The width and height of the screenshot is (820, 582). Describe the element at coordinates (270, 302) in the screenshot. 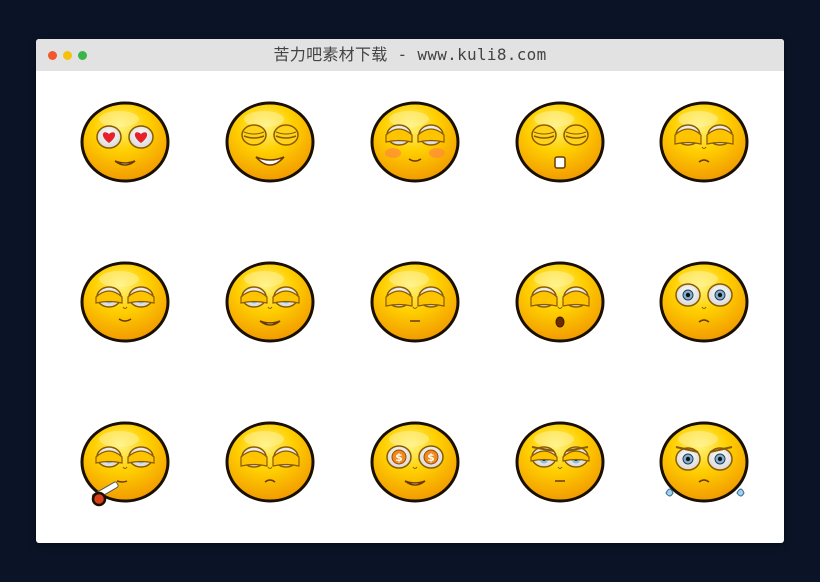

I see `smug-grin-emoji-icon` at that location.